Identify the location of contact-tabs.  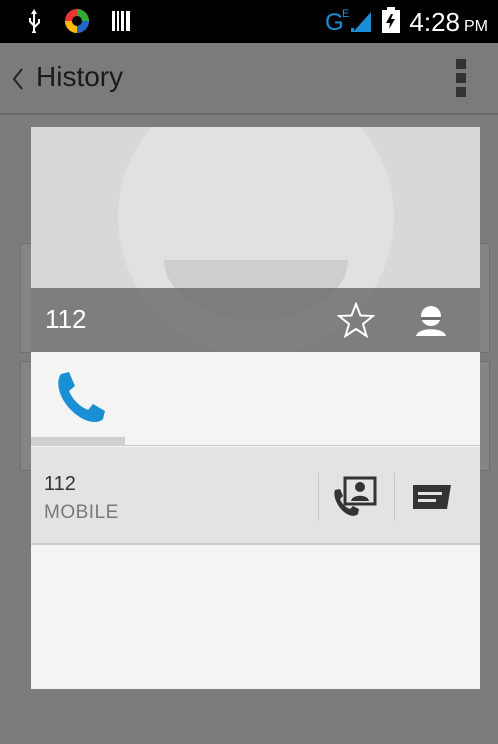
(255, 399).